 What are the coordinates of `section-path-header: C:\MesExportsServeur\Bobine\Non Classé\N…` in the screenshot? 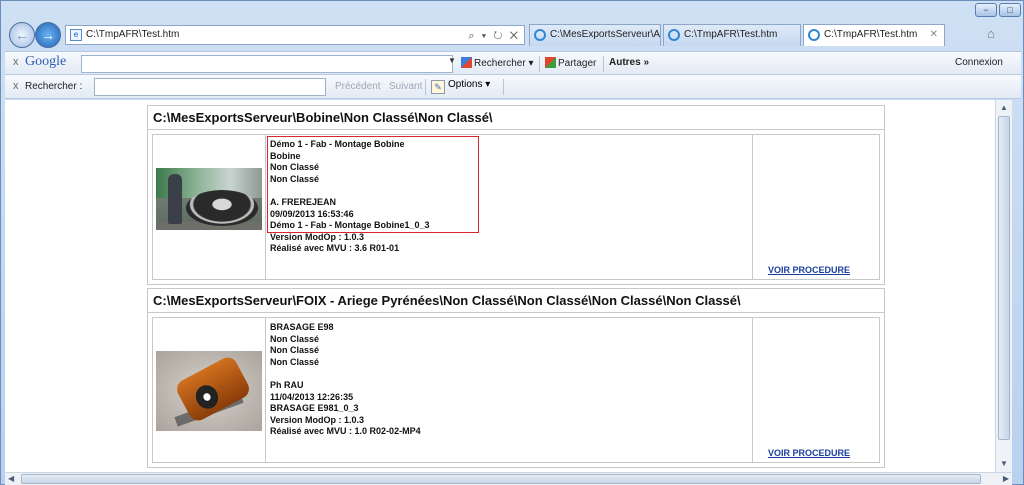 It's located at (516, 118).